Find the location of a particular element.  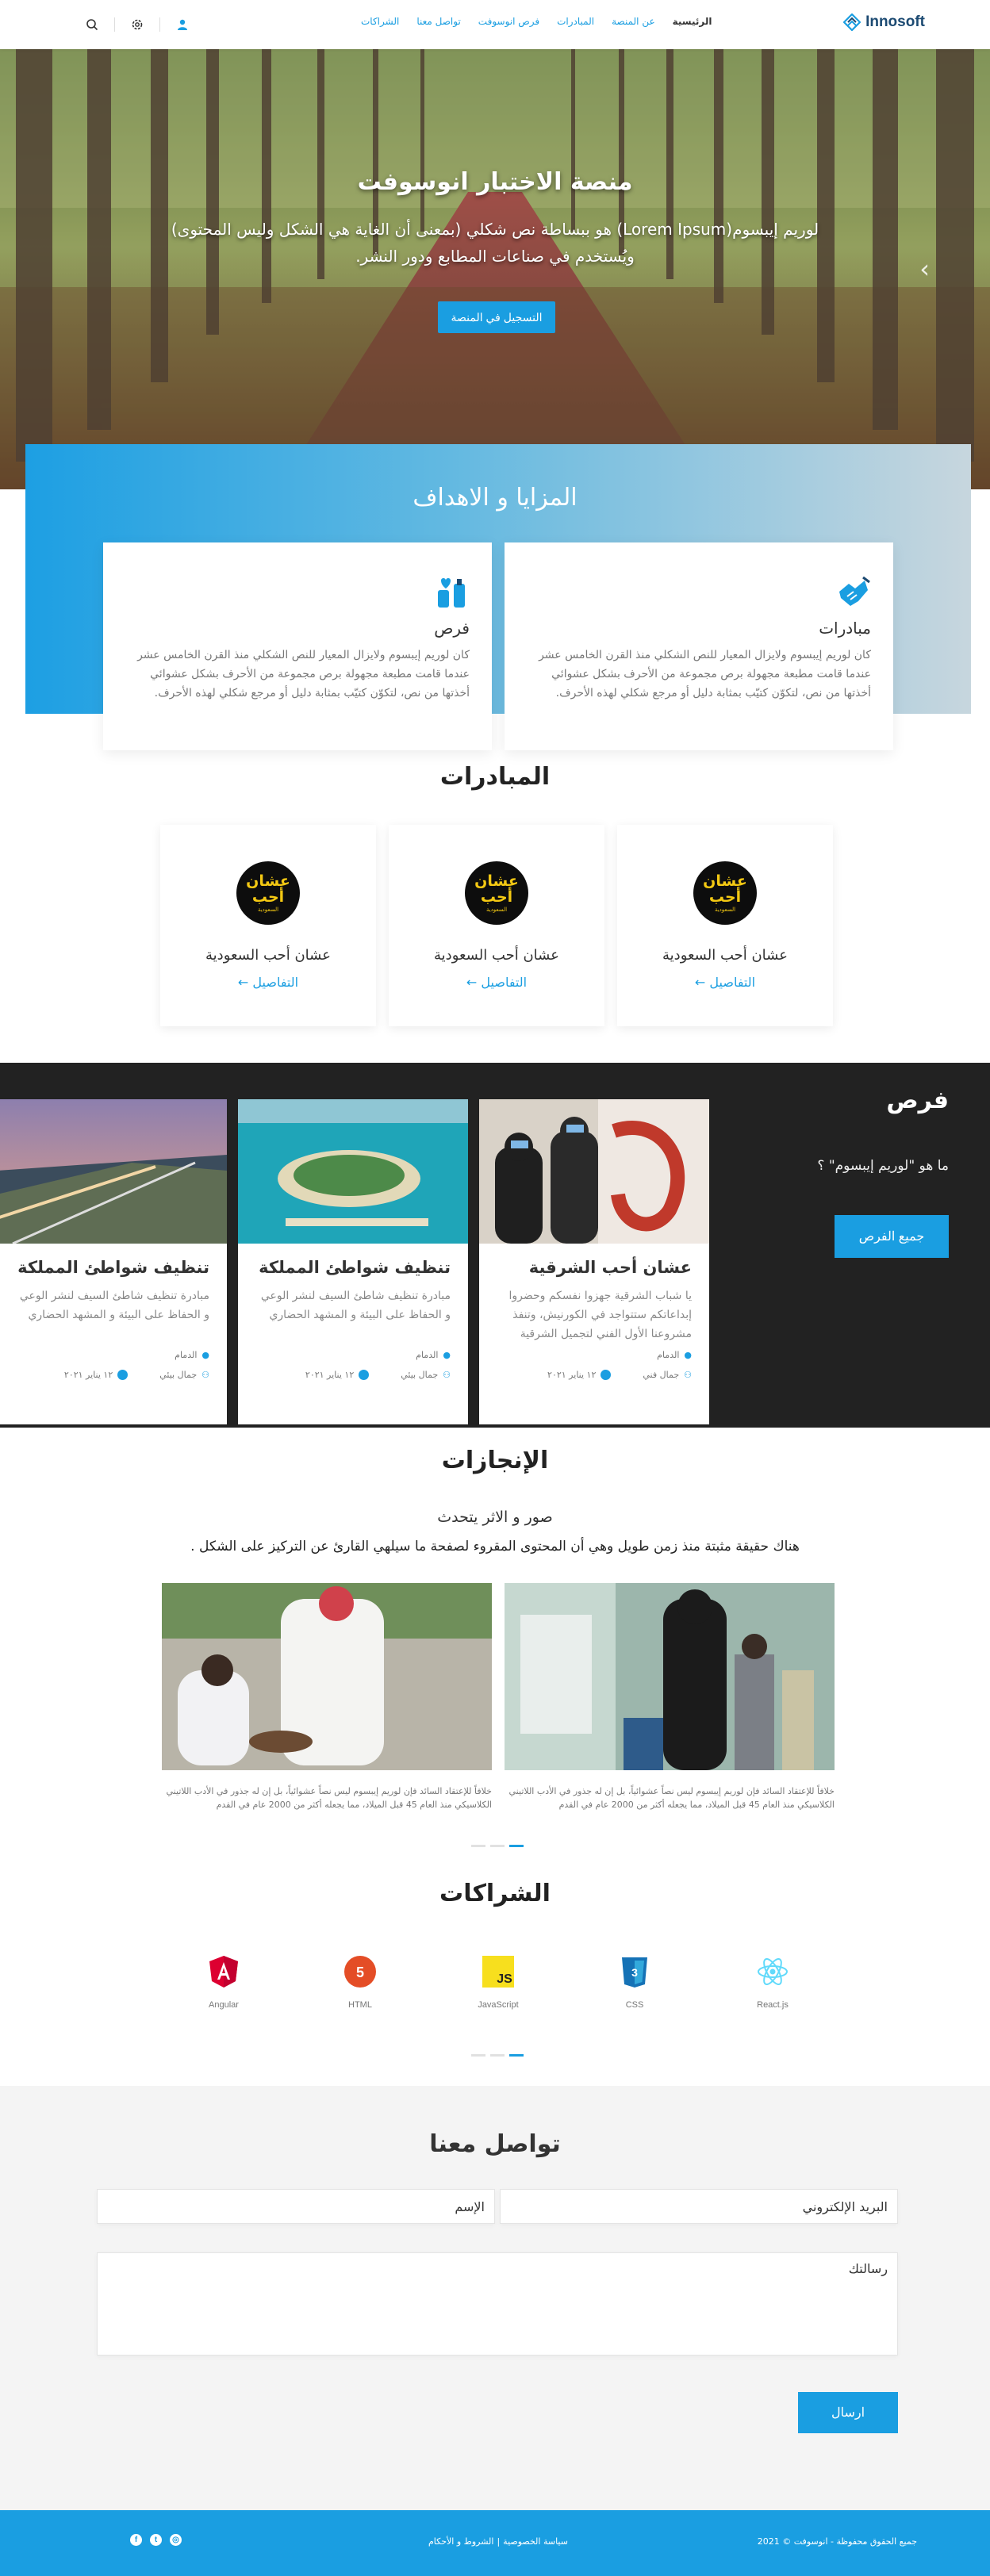

svg-text: 3 is located at coordinates (634, 1973).